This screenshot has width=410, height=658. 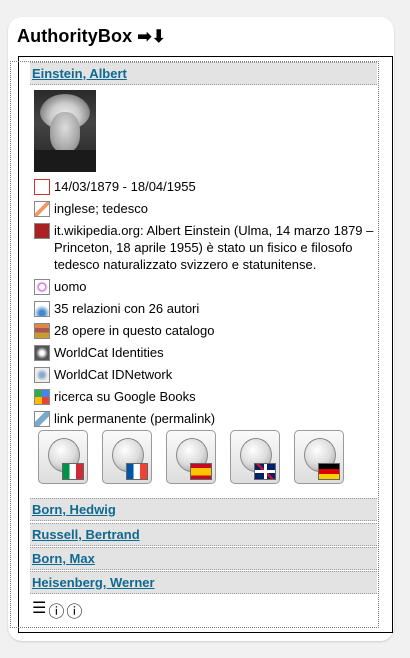 I want to click on permalink-line: link permanente (permalink), so click(x=206, y=418).